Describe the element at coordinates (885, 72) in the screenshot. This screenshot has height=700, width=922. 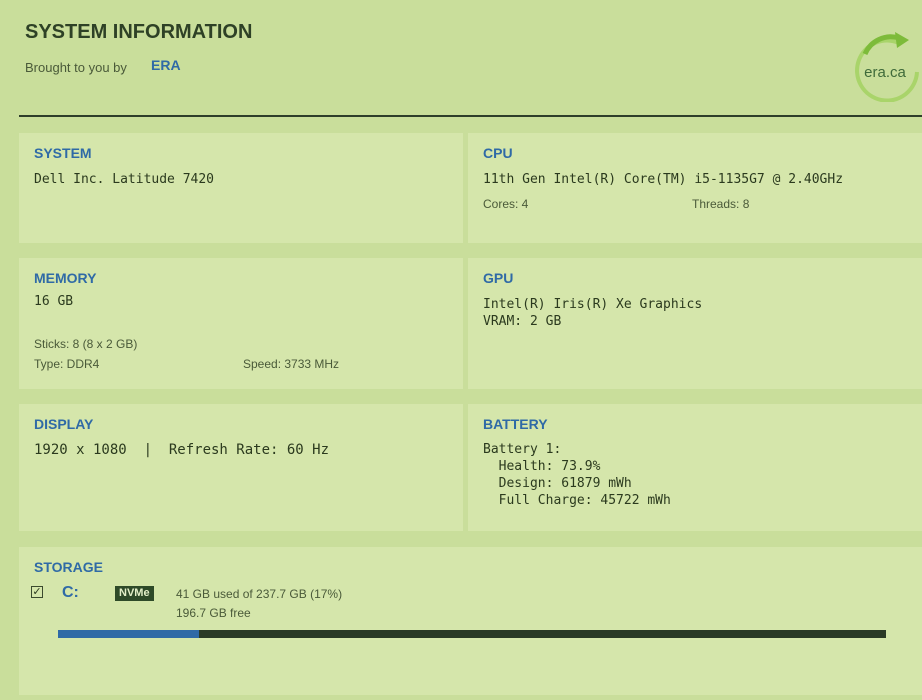
I see `logo-text: era.ca` at that location.